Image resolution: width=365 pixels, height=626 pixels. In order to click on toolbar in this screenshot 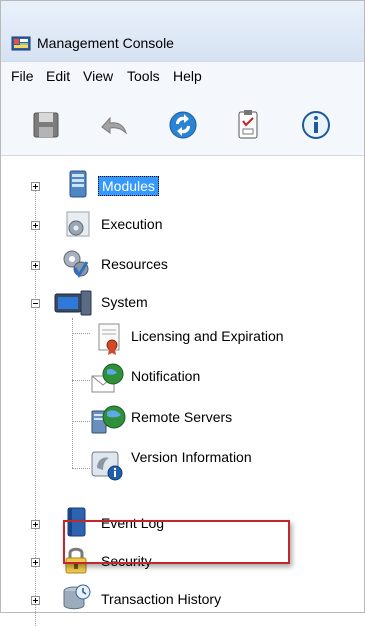, I will do `click(182, 122)`.